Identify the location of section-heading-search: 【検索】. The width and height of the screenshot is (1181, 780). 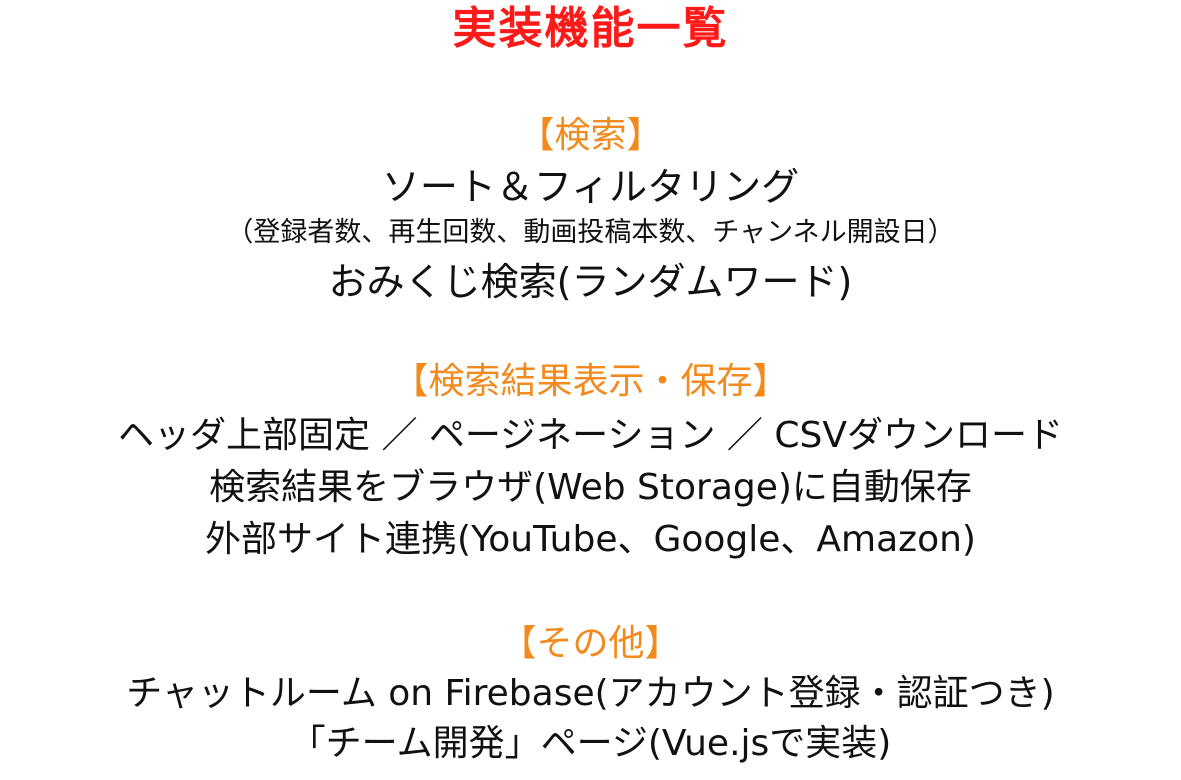
(590, 135).